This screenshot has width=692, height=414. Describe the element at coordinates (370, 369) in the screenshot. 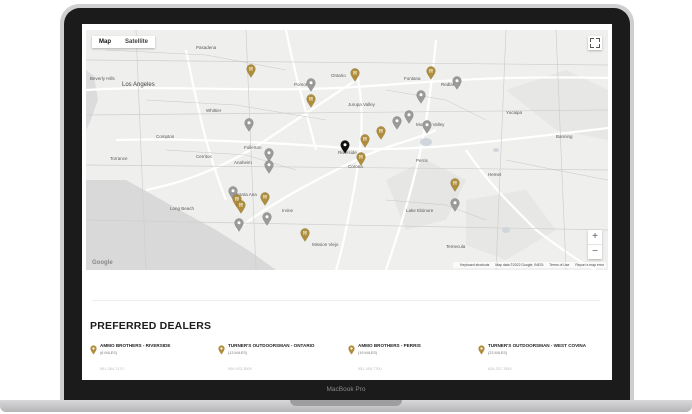

I see `dealer-phone: 951-490-7700` at that location.